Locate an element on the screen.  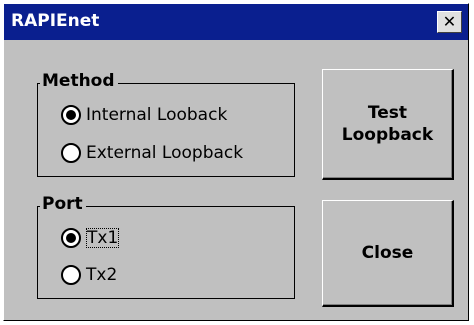
close-button-label: Close is located at coordinates (387, 253).